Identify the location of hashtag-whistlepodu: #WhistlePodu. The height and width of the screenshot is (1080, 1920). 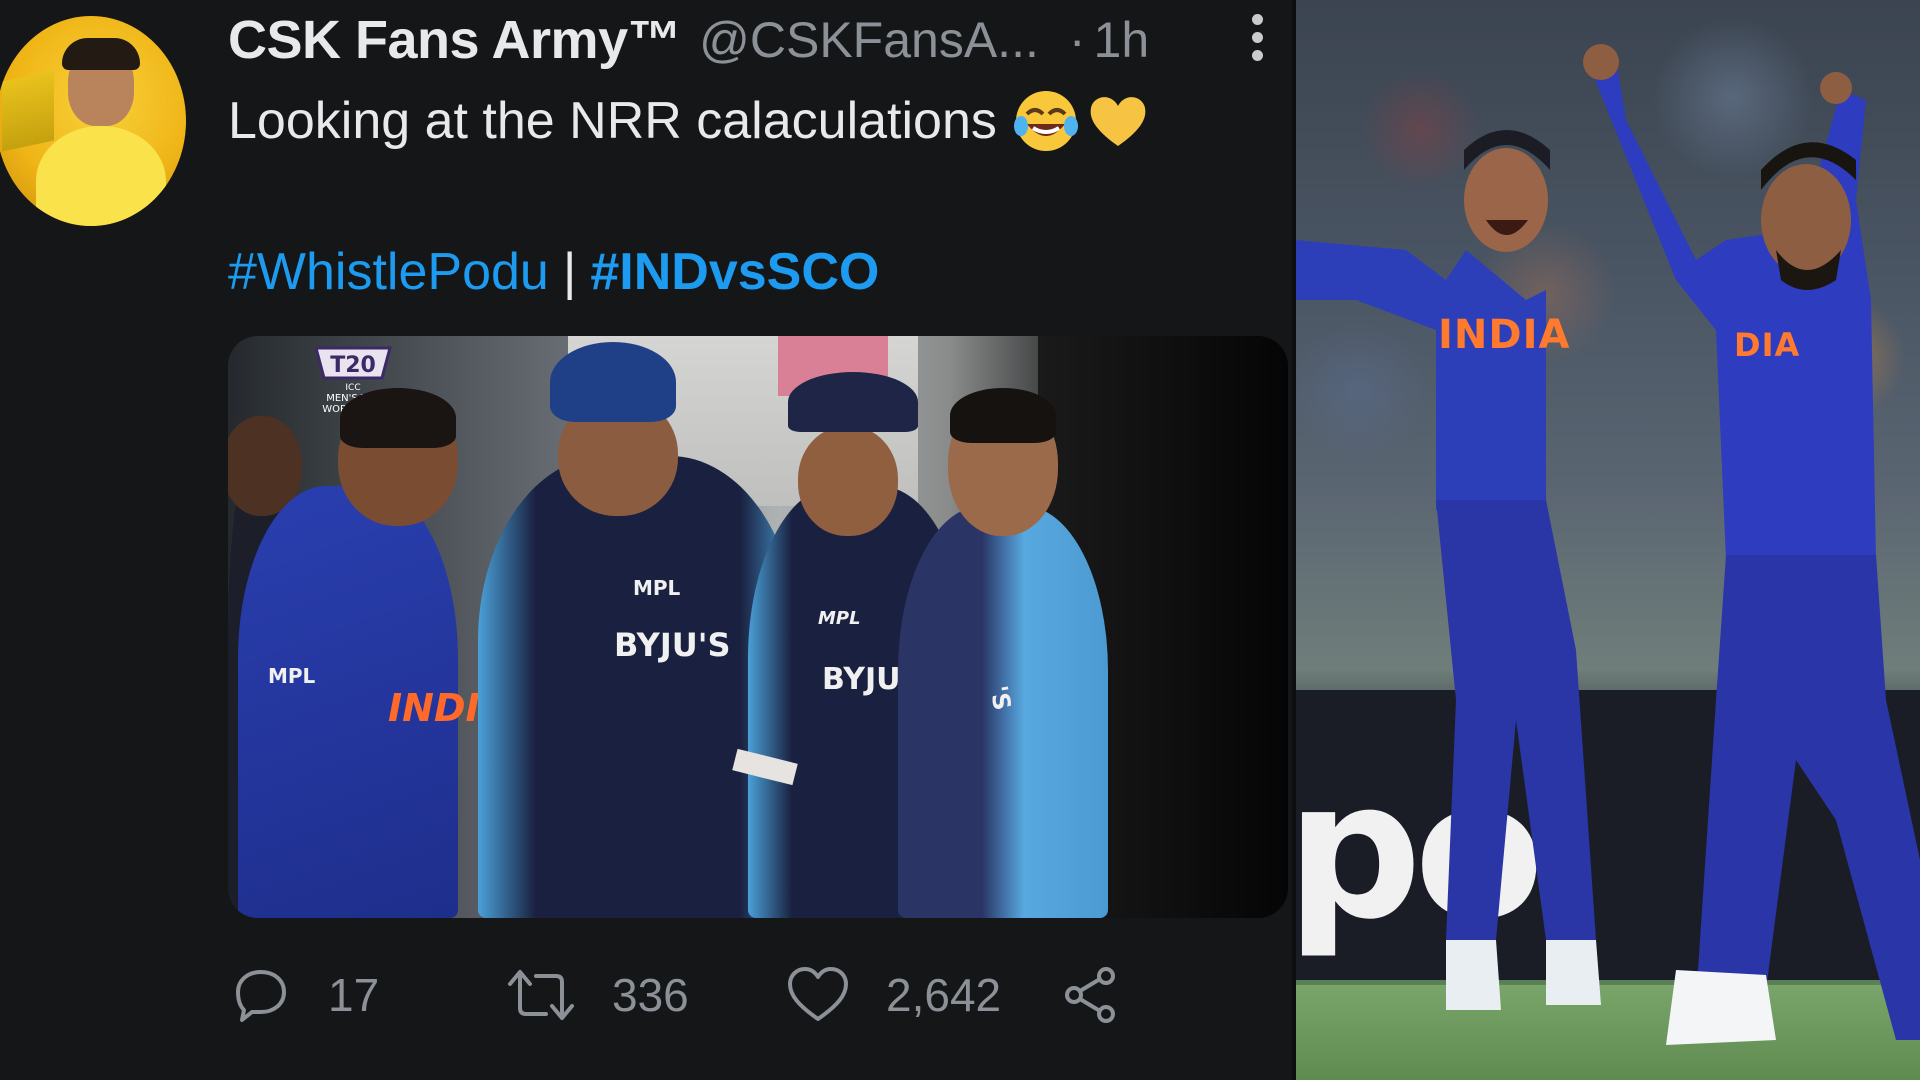
(388, 272).